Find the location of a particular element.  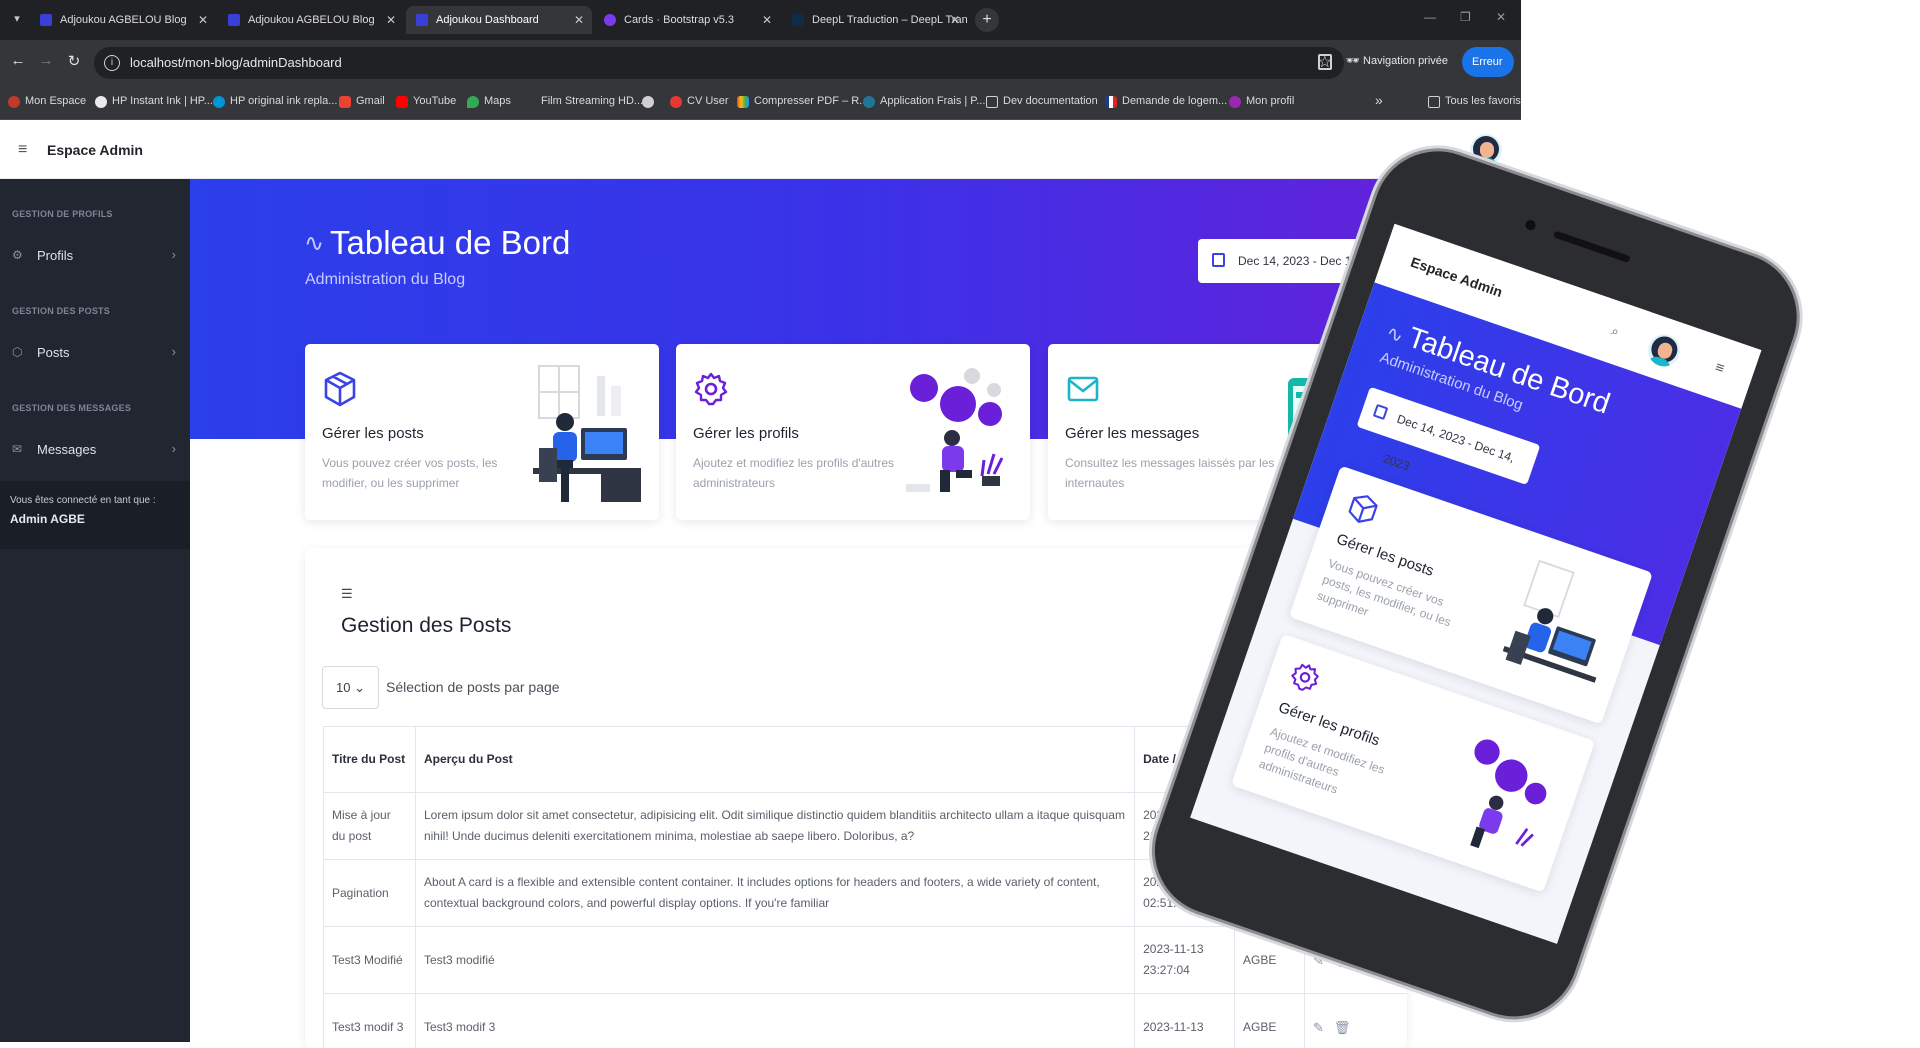

minimize-icon: — is located at coordinates (1430, 17).